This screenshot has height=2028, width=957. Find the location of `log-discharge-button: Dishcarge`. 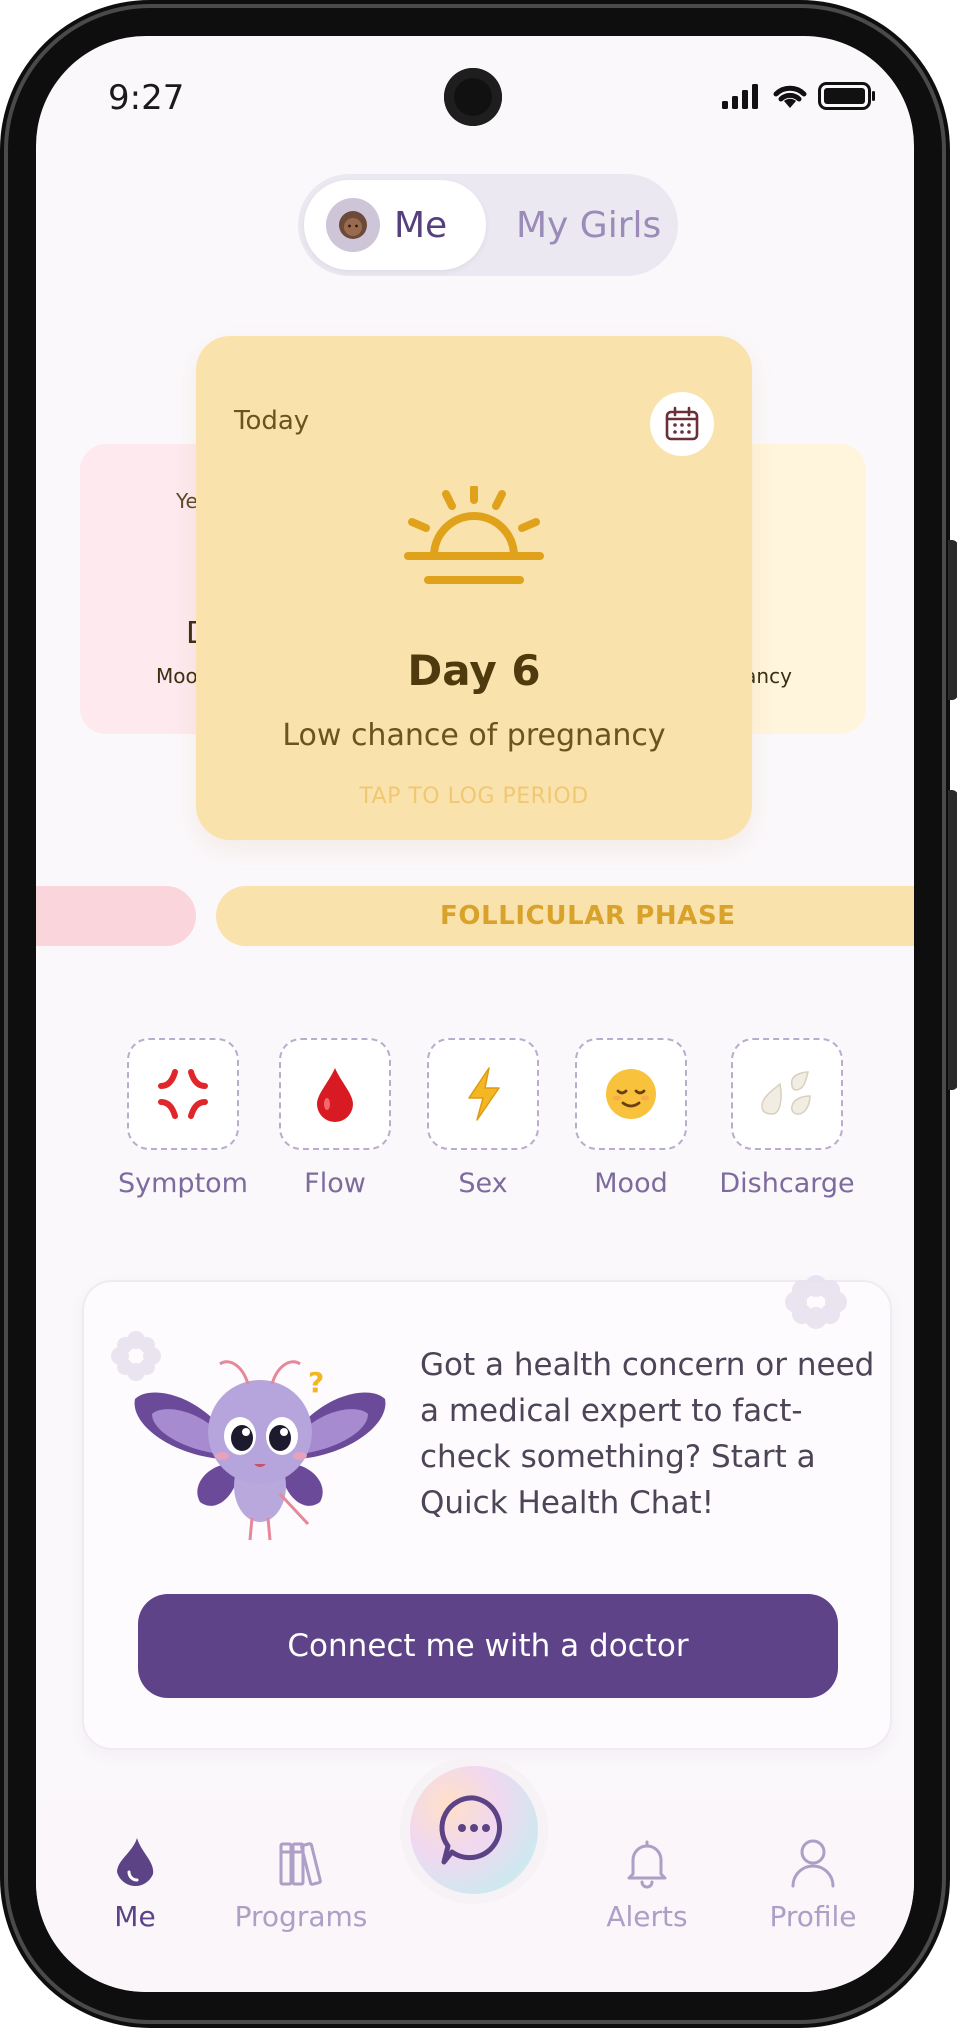

log-discharge-button: Dishcarge is located at coordinates (787, 1118).